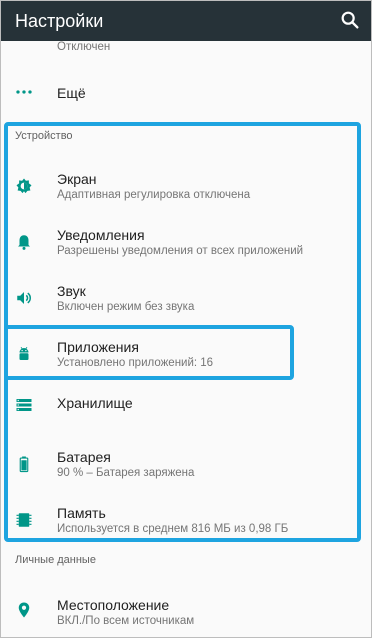 Image resolution: width=372 pixels, height=638 pixels. What do you see at coordinates (59, 21) in the screenshot?
I see `page-title: Настройки` at bounding box center [59, 21].